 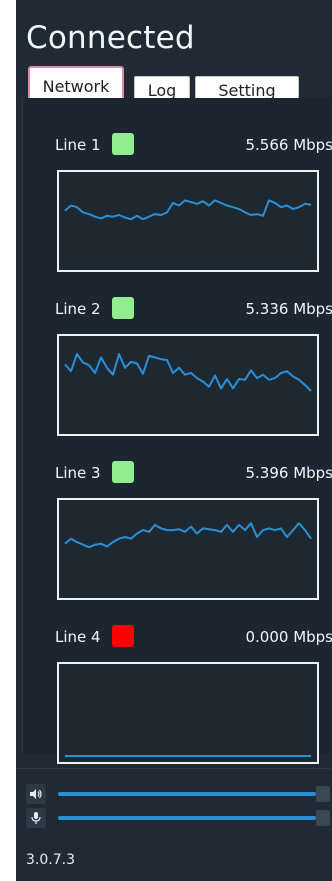 What do you see at coordinates (78, 637) in the screenshot?
I see `line-4-label: Line 4` at bounding box center [78, 637].